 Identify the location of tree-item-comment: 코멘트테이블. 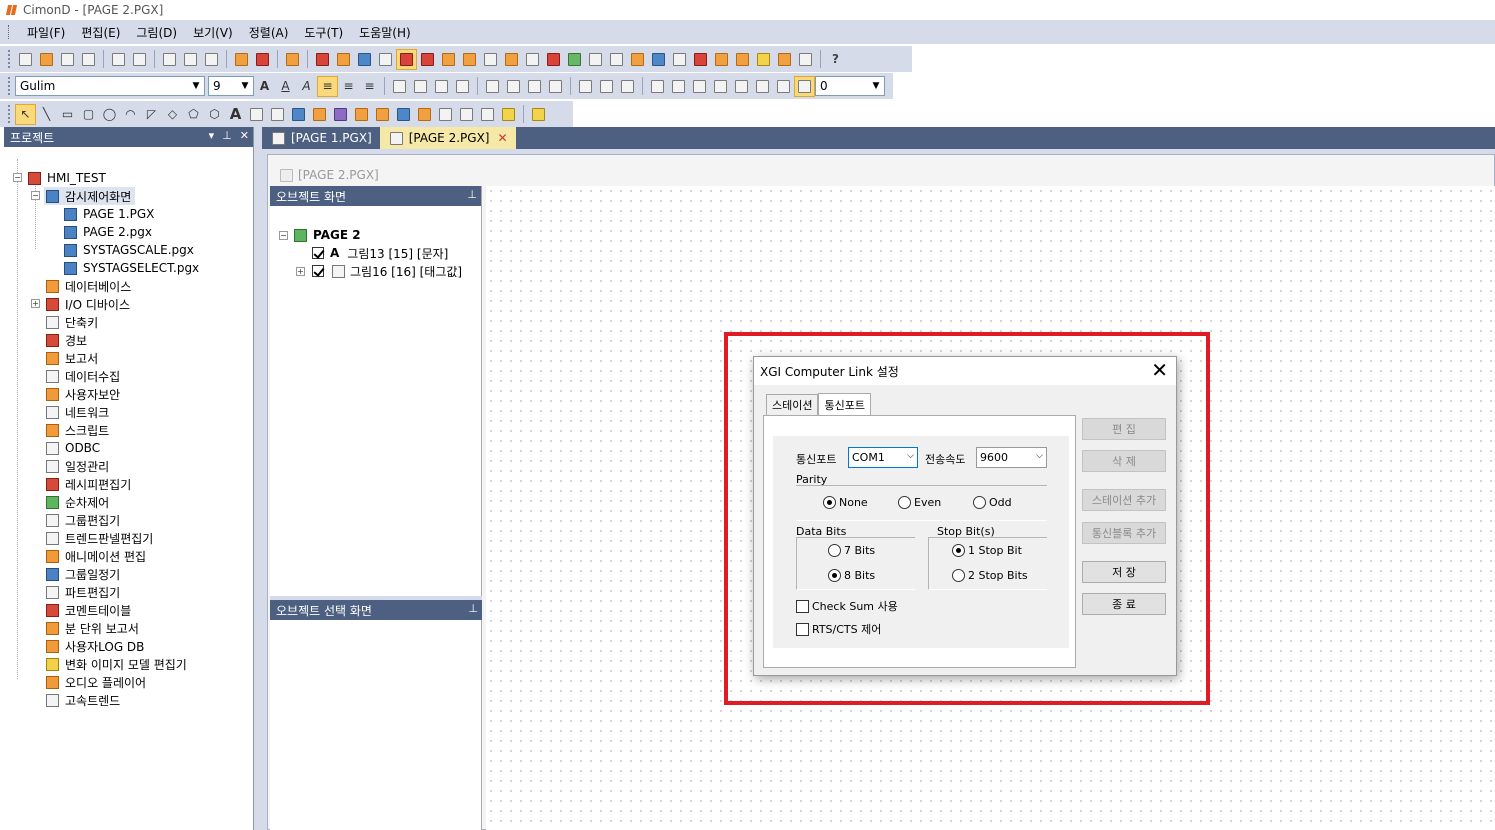
(87, 610).